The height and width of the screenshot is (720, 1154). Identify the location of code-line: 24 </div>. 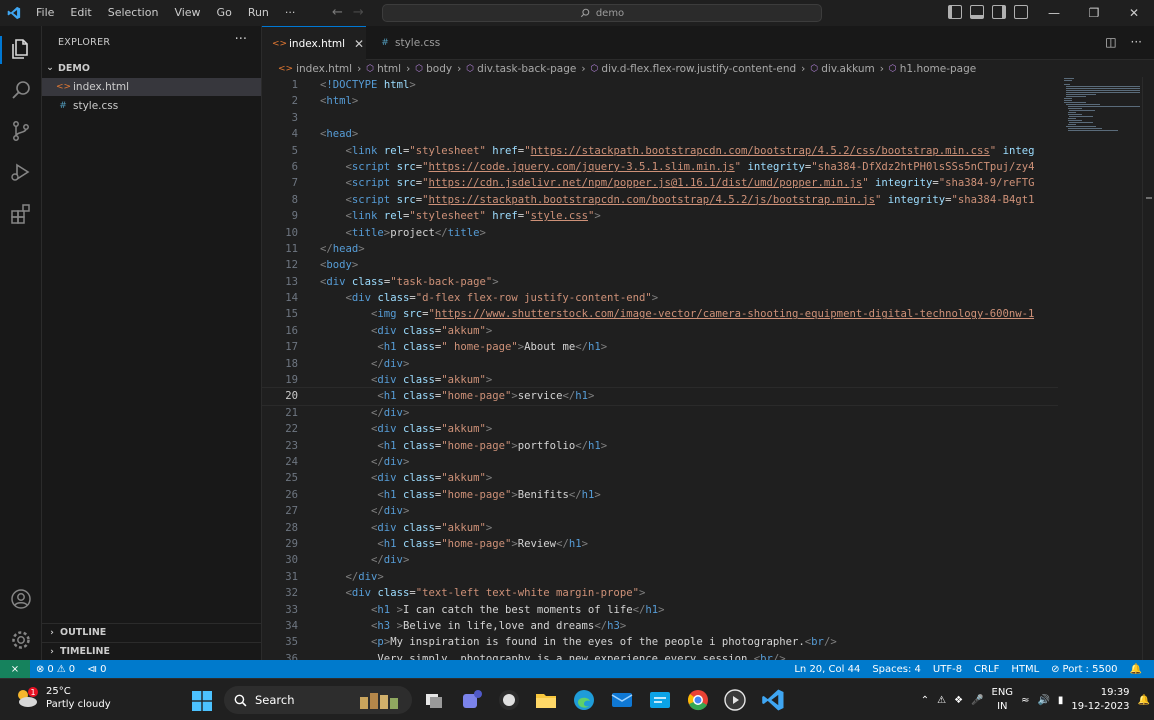
(660, 462).